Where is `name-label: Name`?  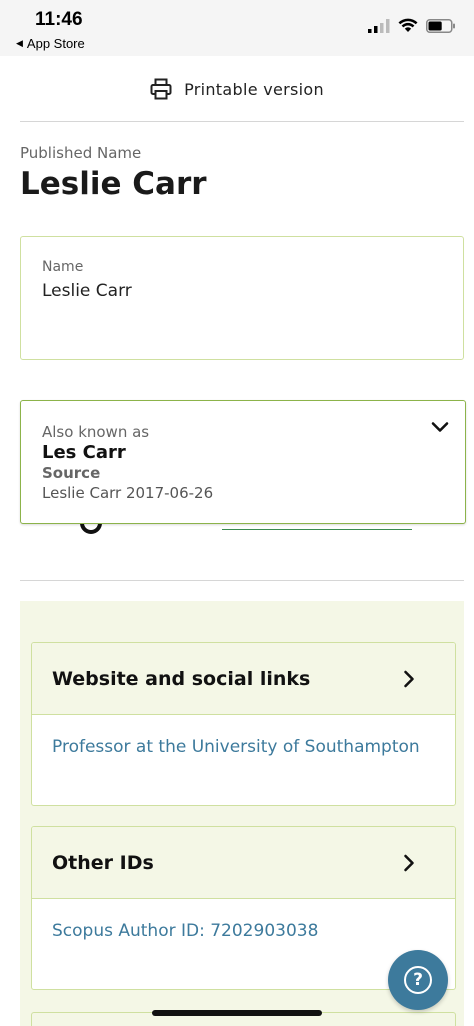
name-label: Name is located at coordinates (63, 267).